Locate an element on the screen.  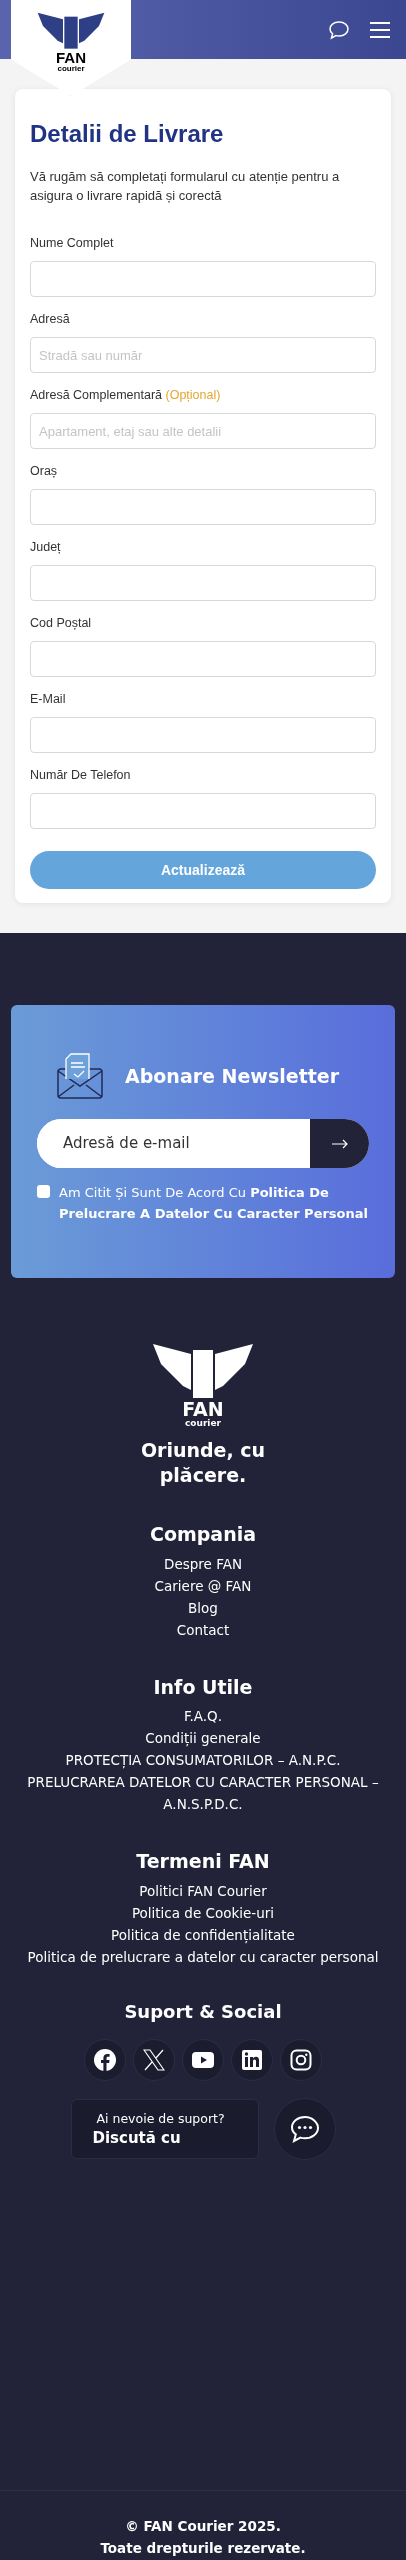
footer-link: Politica de confidențialitate is located at coordinates (203, 1934).